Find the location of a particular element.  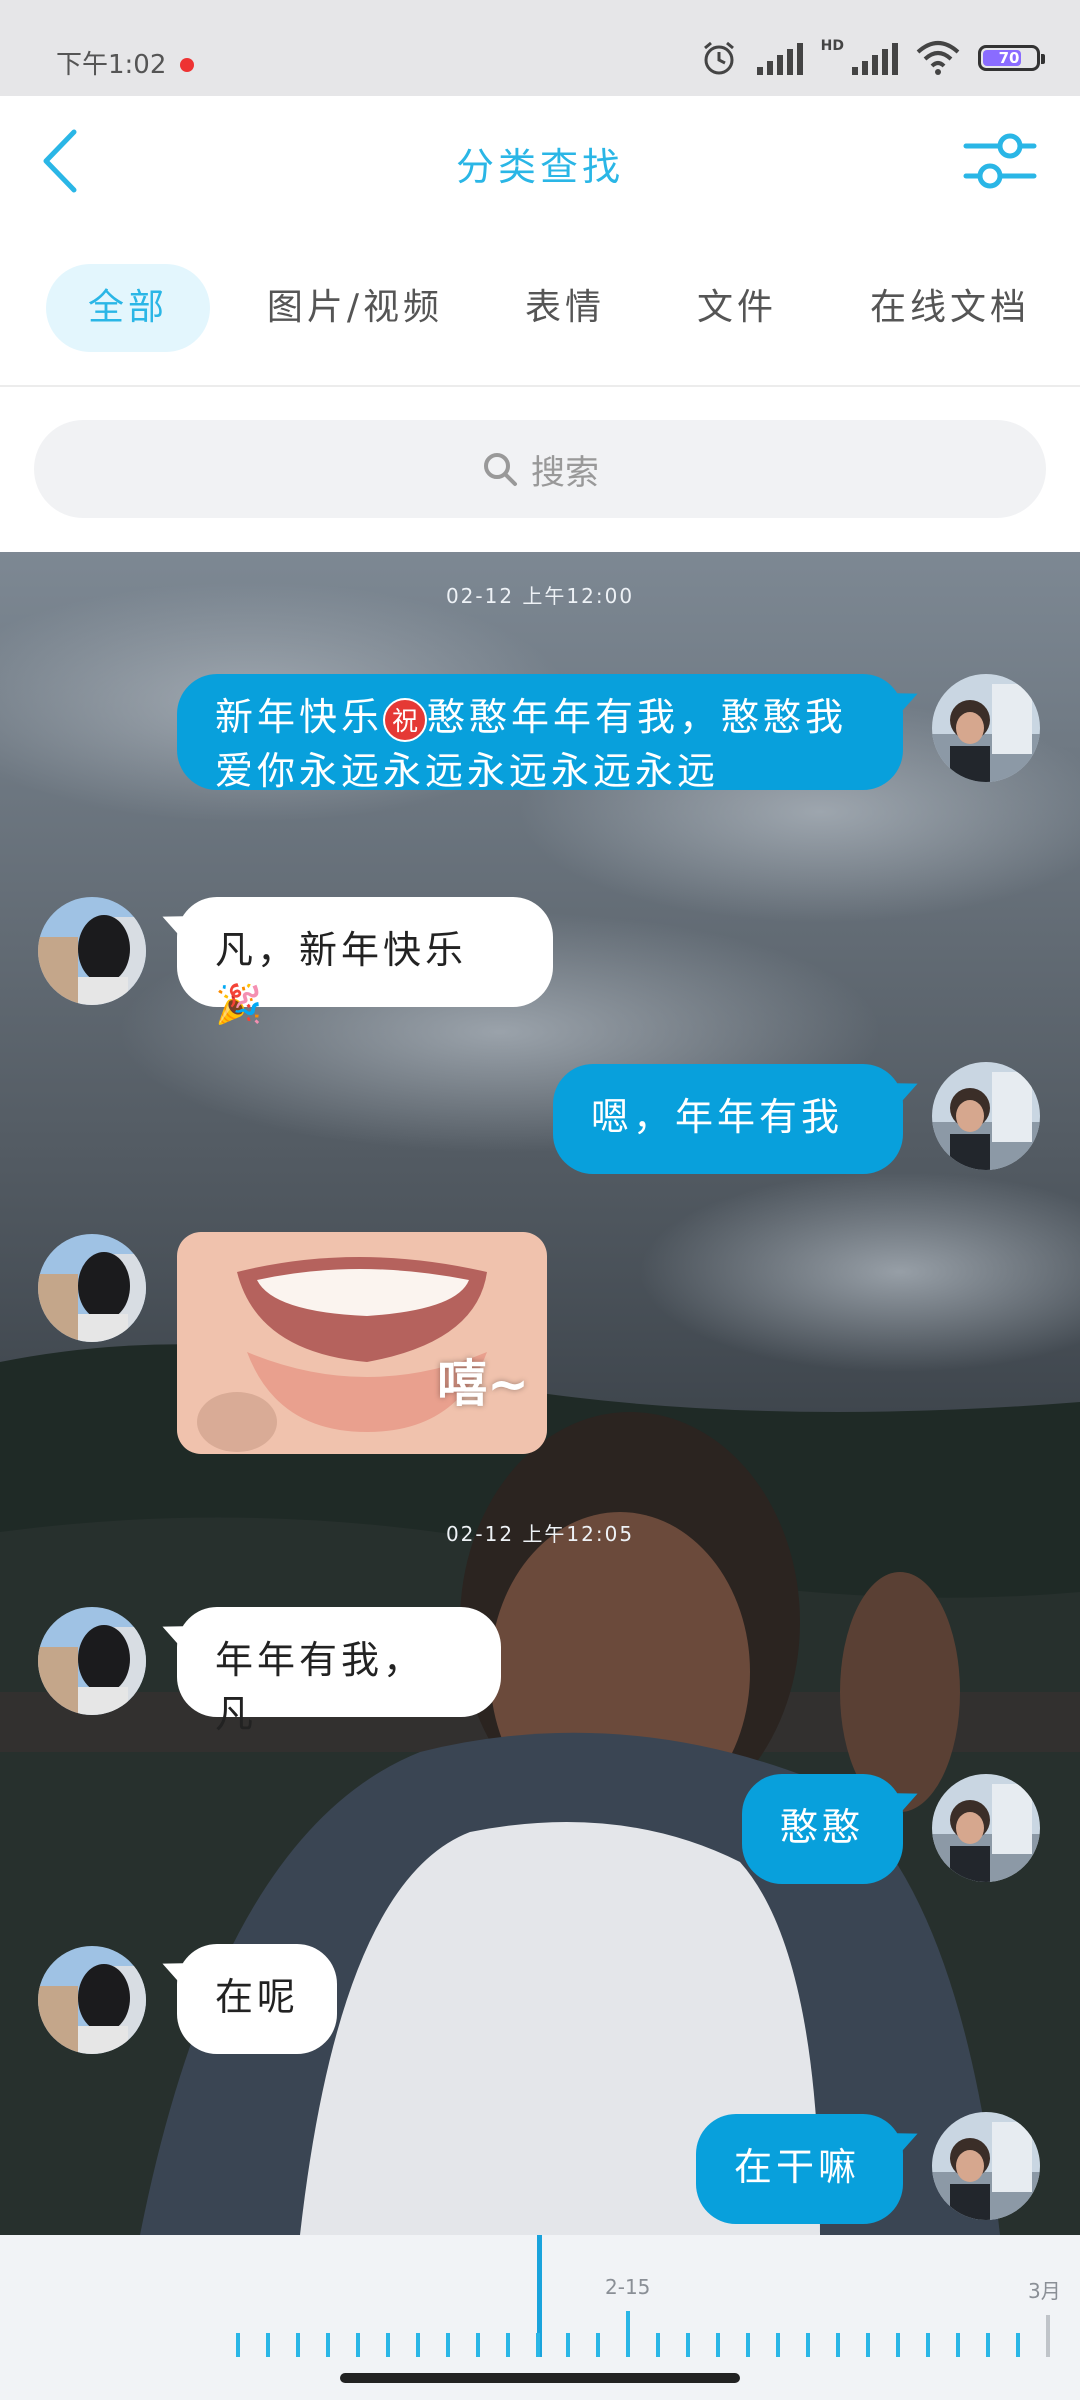

alarm-icon is located at coordinates (718, 58).